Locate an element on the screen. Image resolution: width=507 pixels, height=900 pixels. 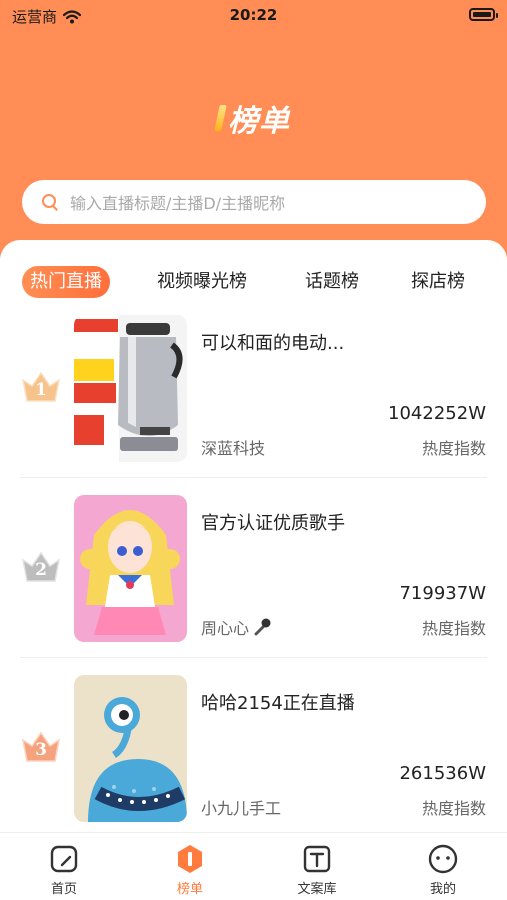
profile-icon is located at coordinates (443, 859).